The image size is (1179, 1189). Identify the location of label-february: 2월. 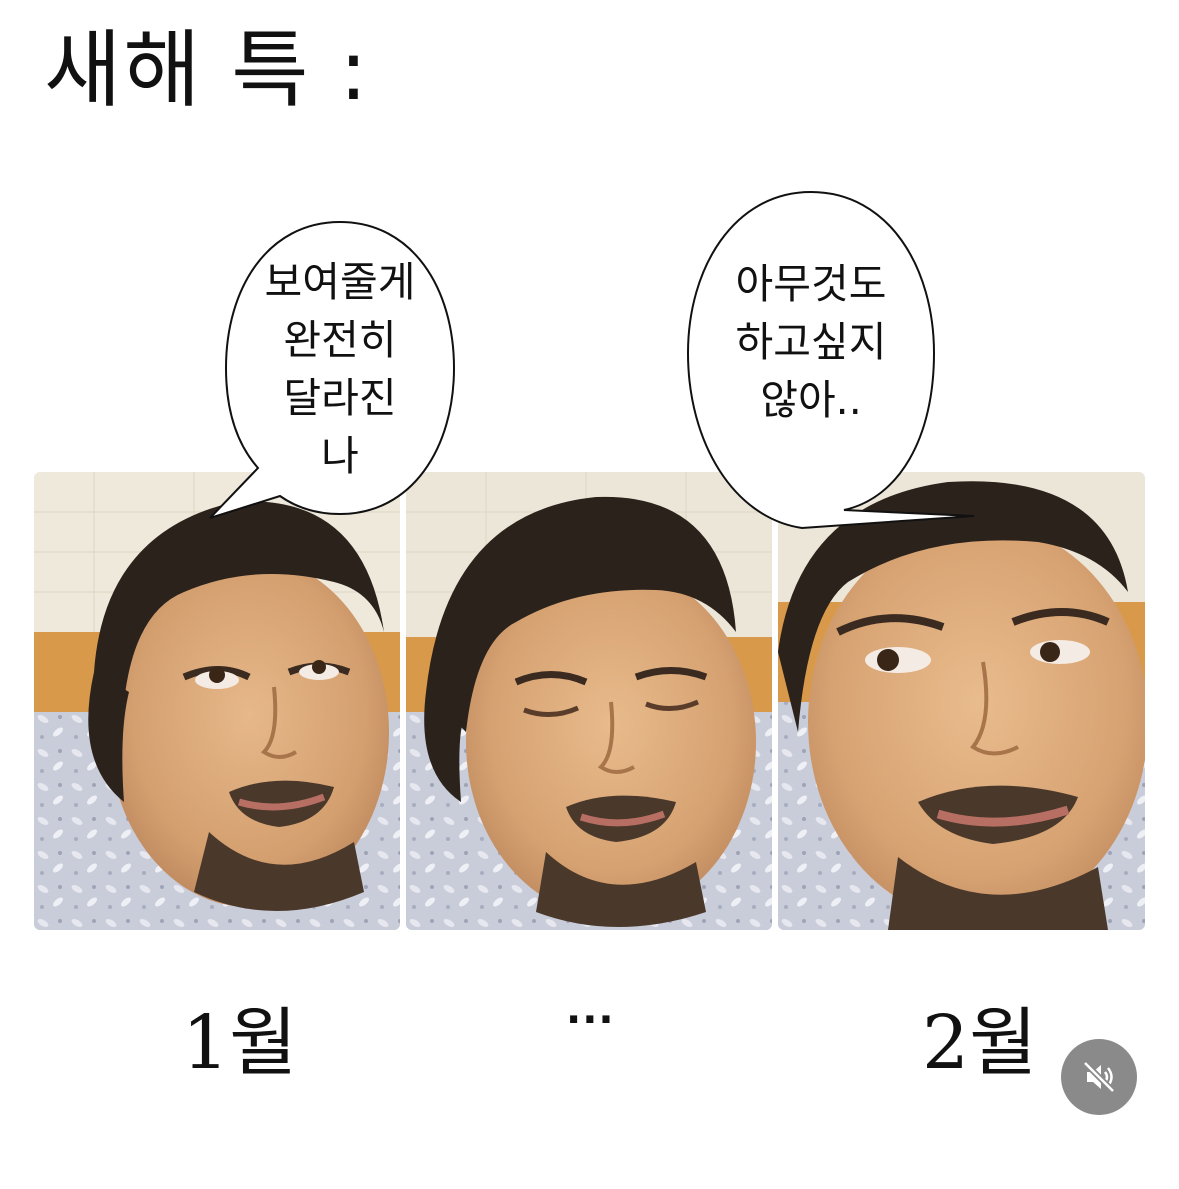
(980, 1043).